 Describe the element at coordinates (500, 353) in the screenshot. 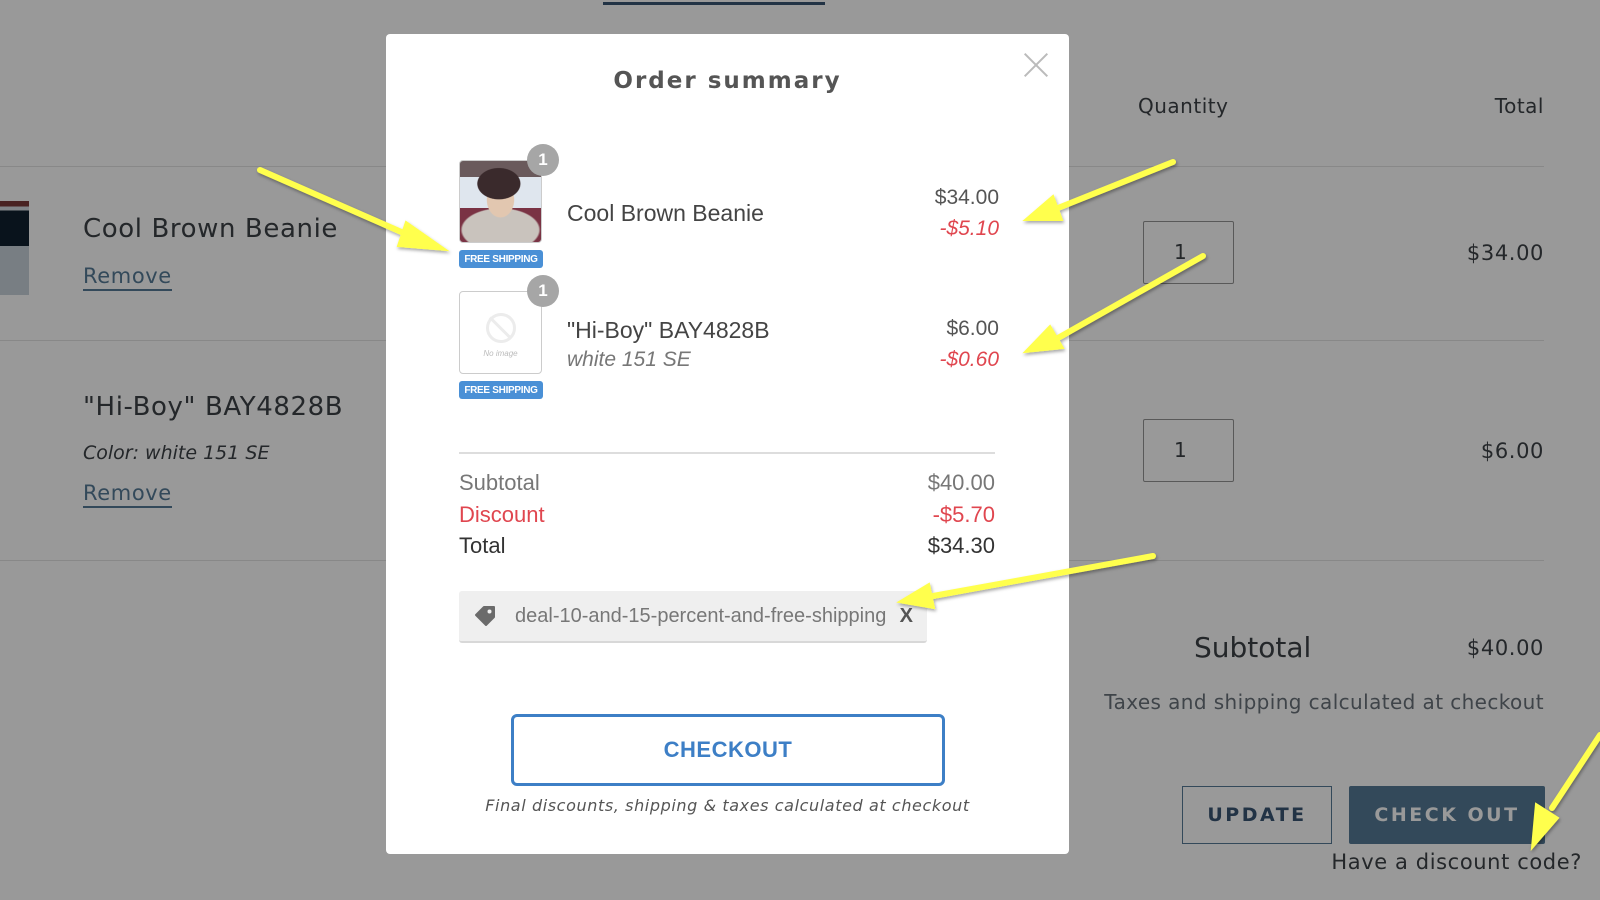

I see `no-image-text: No image` at that location.